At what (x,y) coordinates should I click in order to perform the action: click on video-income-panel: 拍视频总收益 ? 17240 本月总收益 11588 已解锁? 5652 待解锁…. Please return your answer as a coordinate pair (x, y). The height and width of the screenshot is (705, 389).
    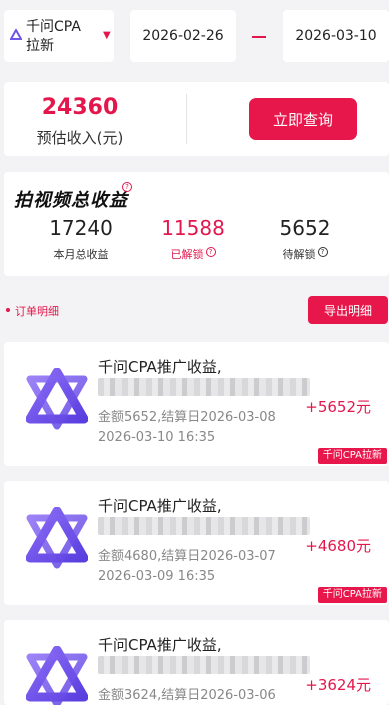
    Looking at the image, I should click on (196, 224).